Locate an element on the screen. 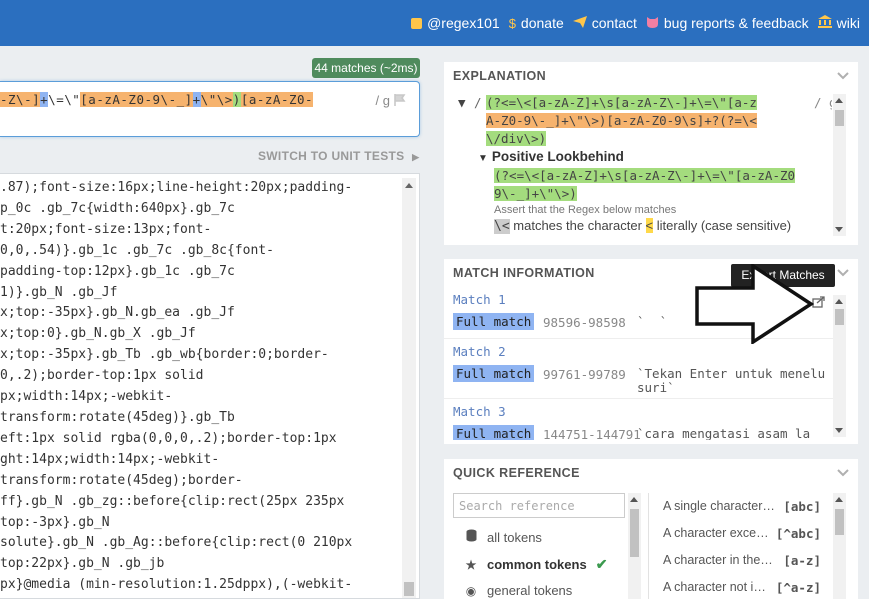  reference-token: [a-z] is located at coordinates (802, 560).